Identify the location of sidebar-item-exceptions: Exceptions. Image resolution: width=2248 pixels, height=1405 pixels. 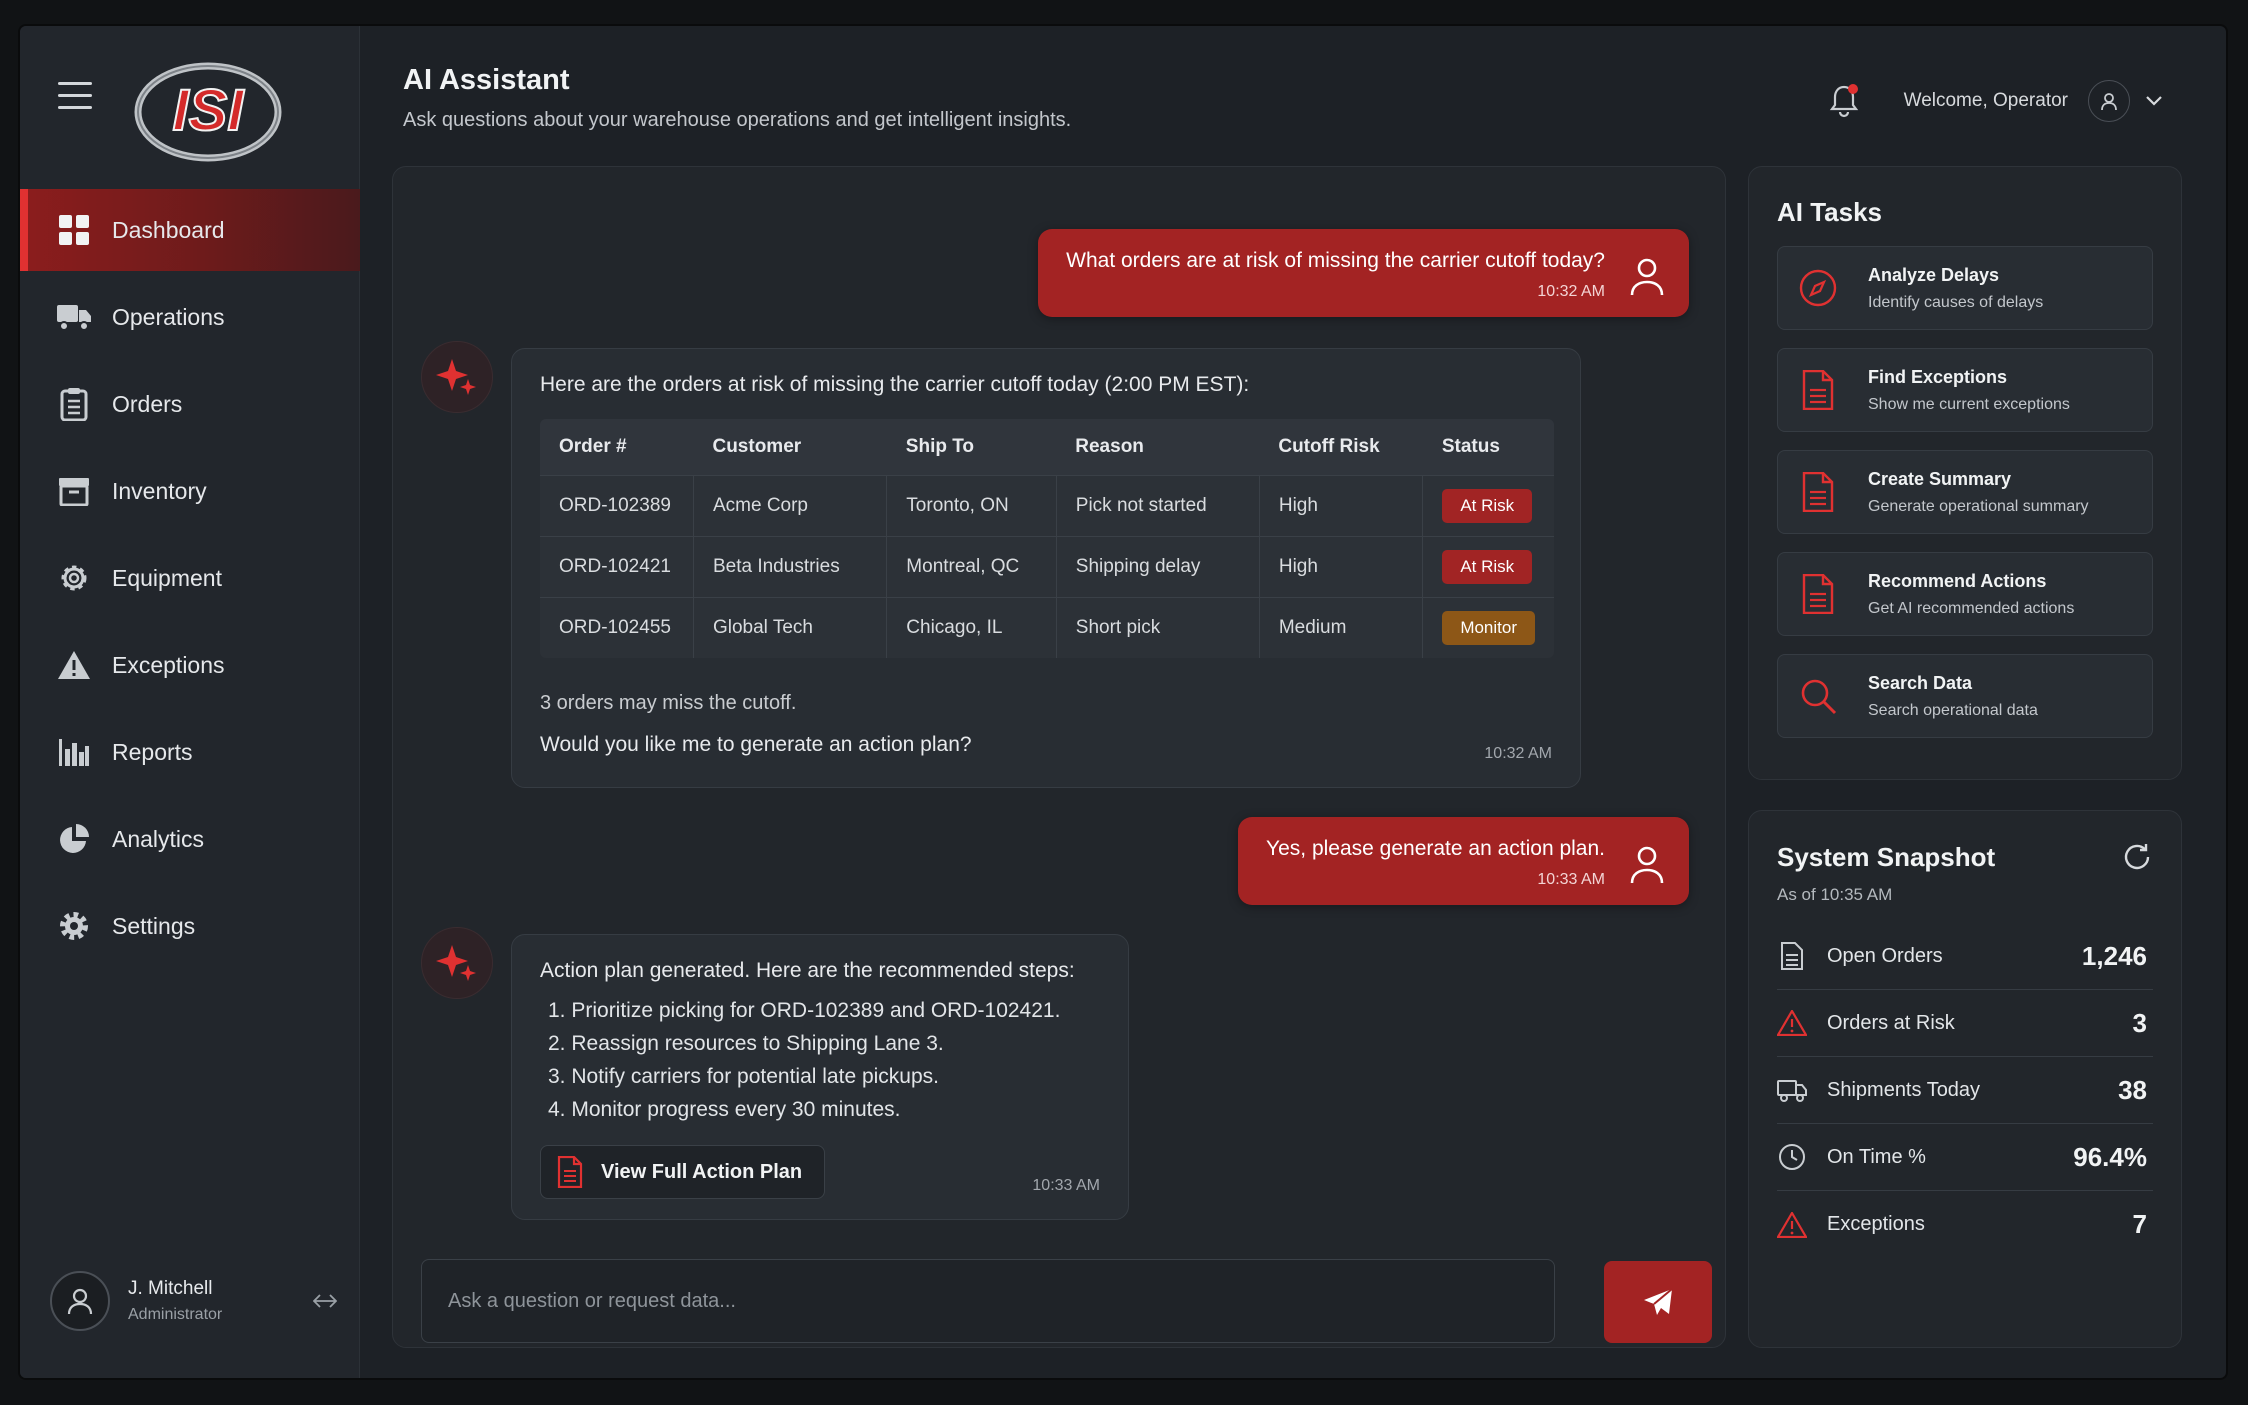
(190, 665).